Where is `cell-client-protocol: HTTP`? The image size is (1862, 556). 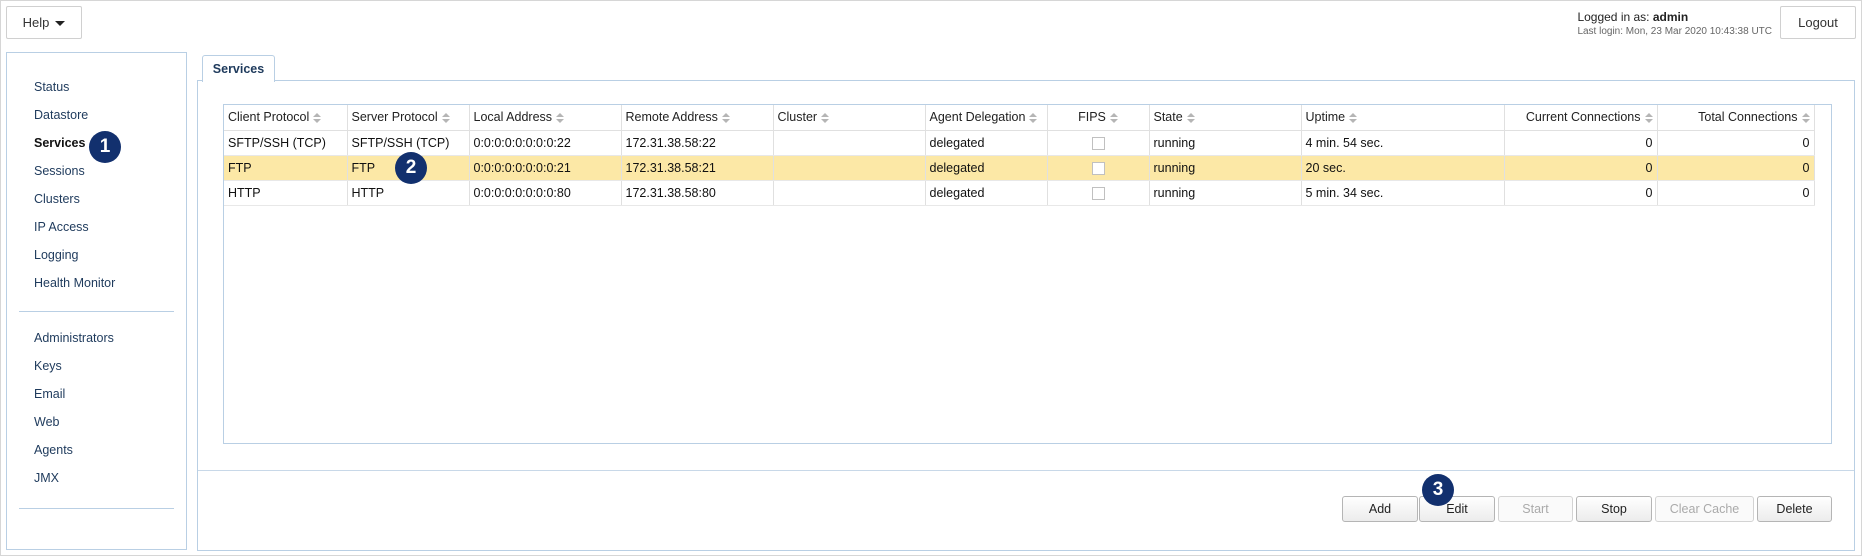
cell-client-protocol: HTTP is located at coordinates (286, 193).